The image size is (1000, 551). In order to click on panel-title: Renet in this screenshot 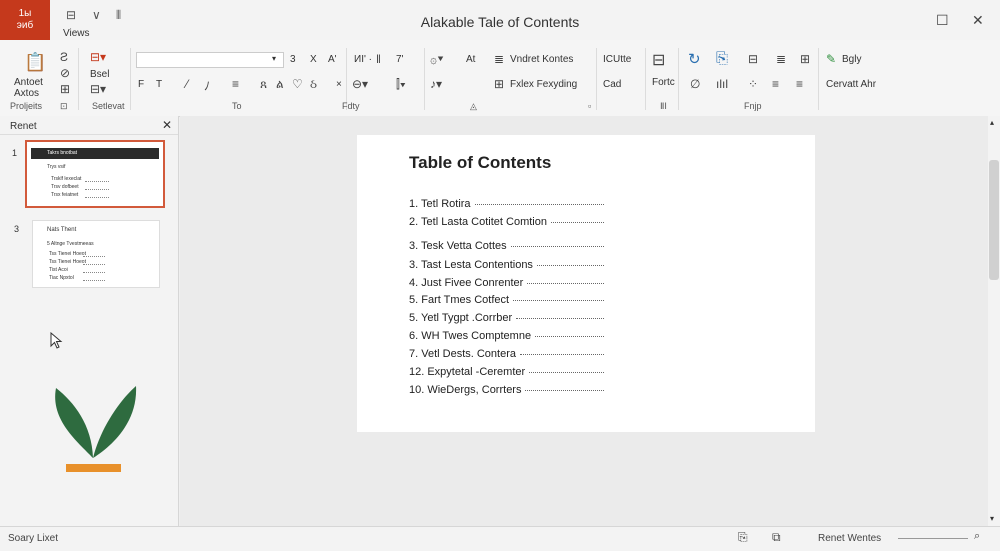, I will do `click(23, 126)`.